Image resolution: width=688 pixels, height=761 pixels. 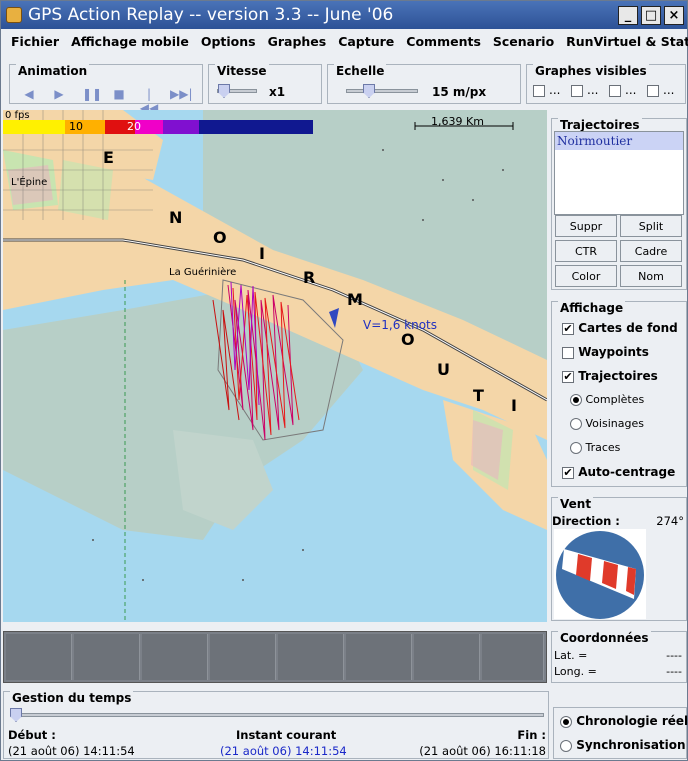 What do you see at coordinates (59, 94) in the screenshot?
I see `play-icon: ▶` at bounding box center [59, 94].